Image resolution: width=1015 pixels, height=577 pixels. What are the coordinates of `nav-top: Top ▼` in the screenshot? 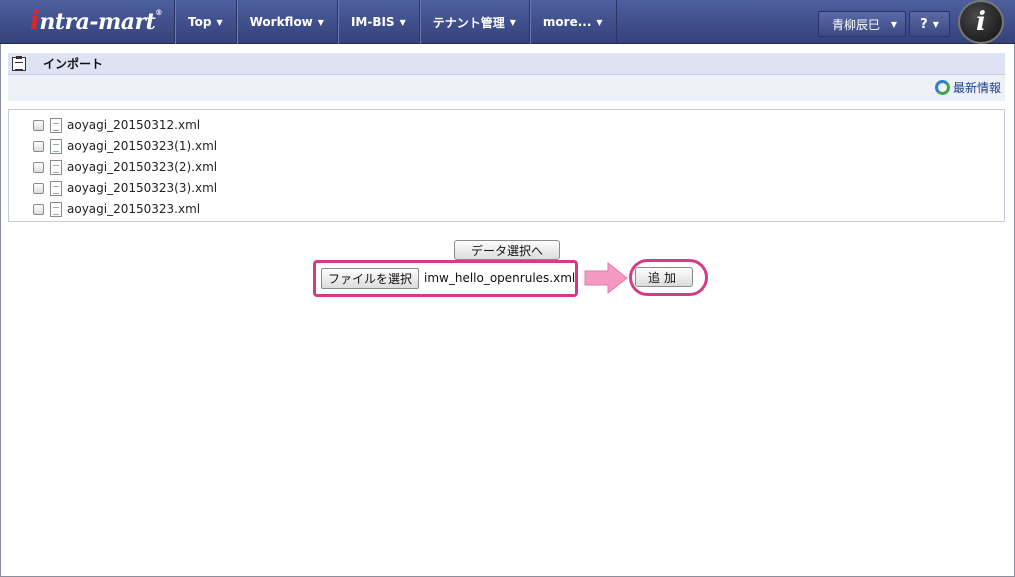 It's located at (206, 22).